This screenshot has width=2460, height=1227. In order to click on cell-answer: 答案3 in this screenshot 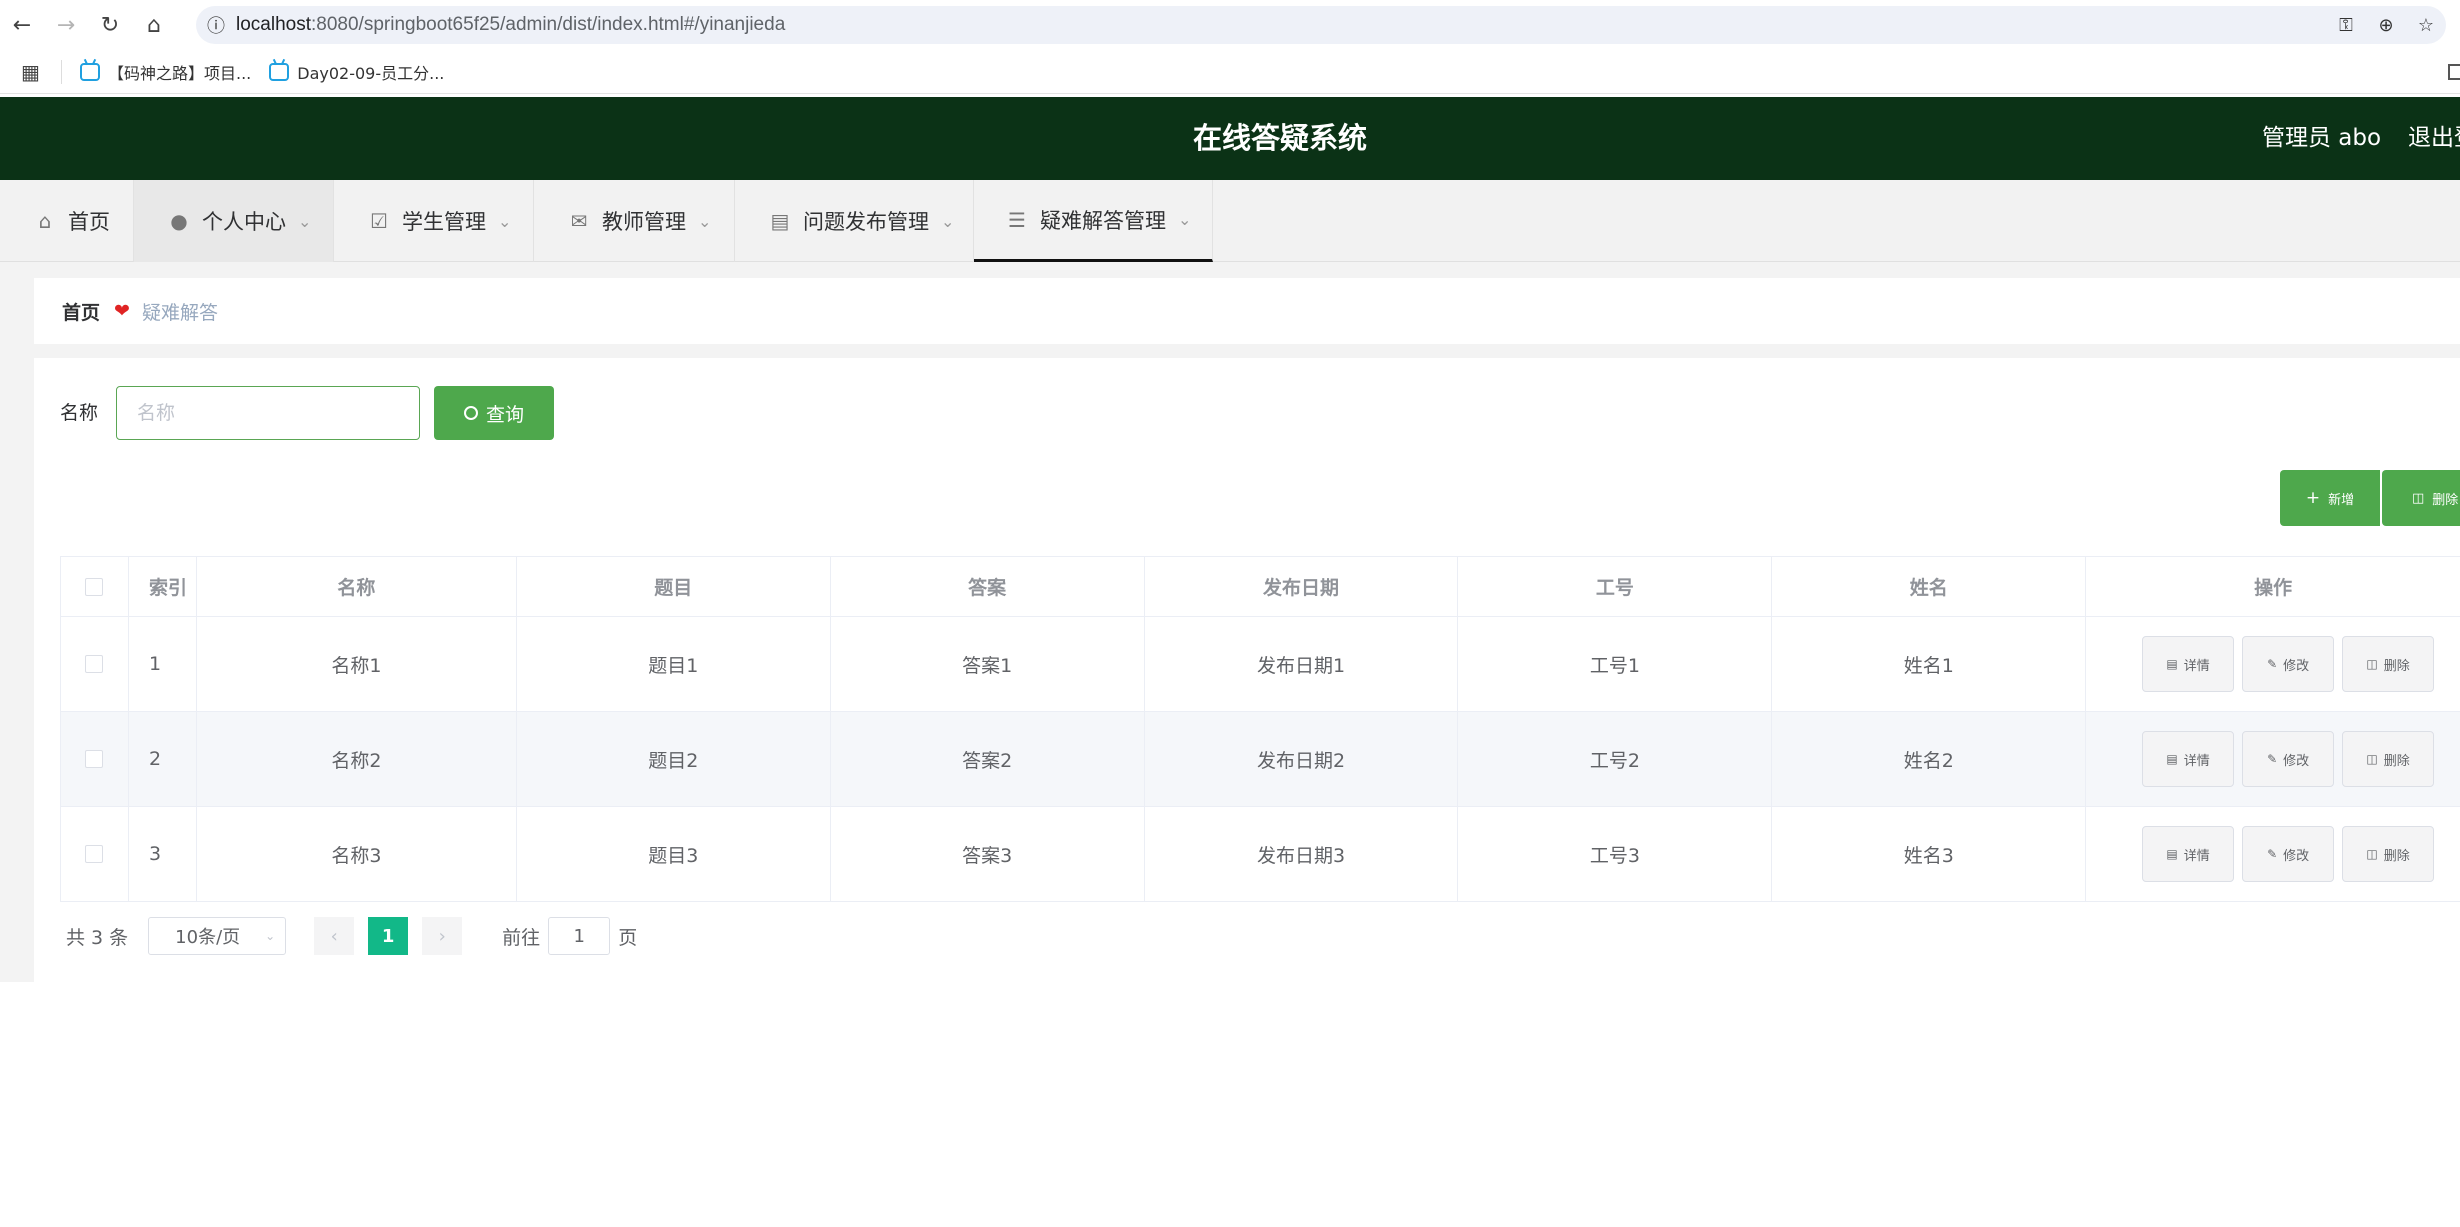, I will do `click(988, 854)`.